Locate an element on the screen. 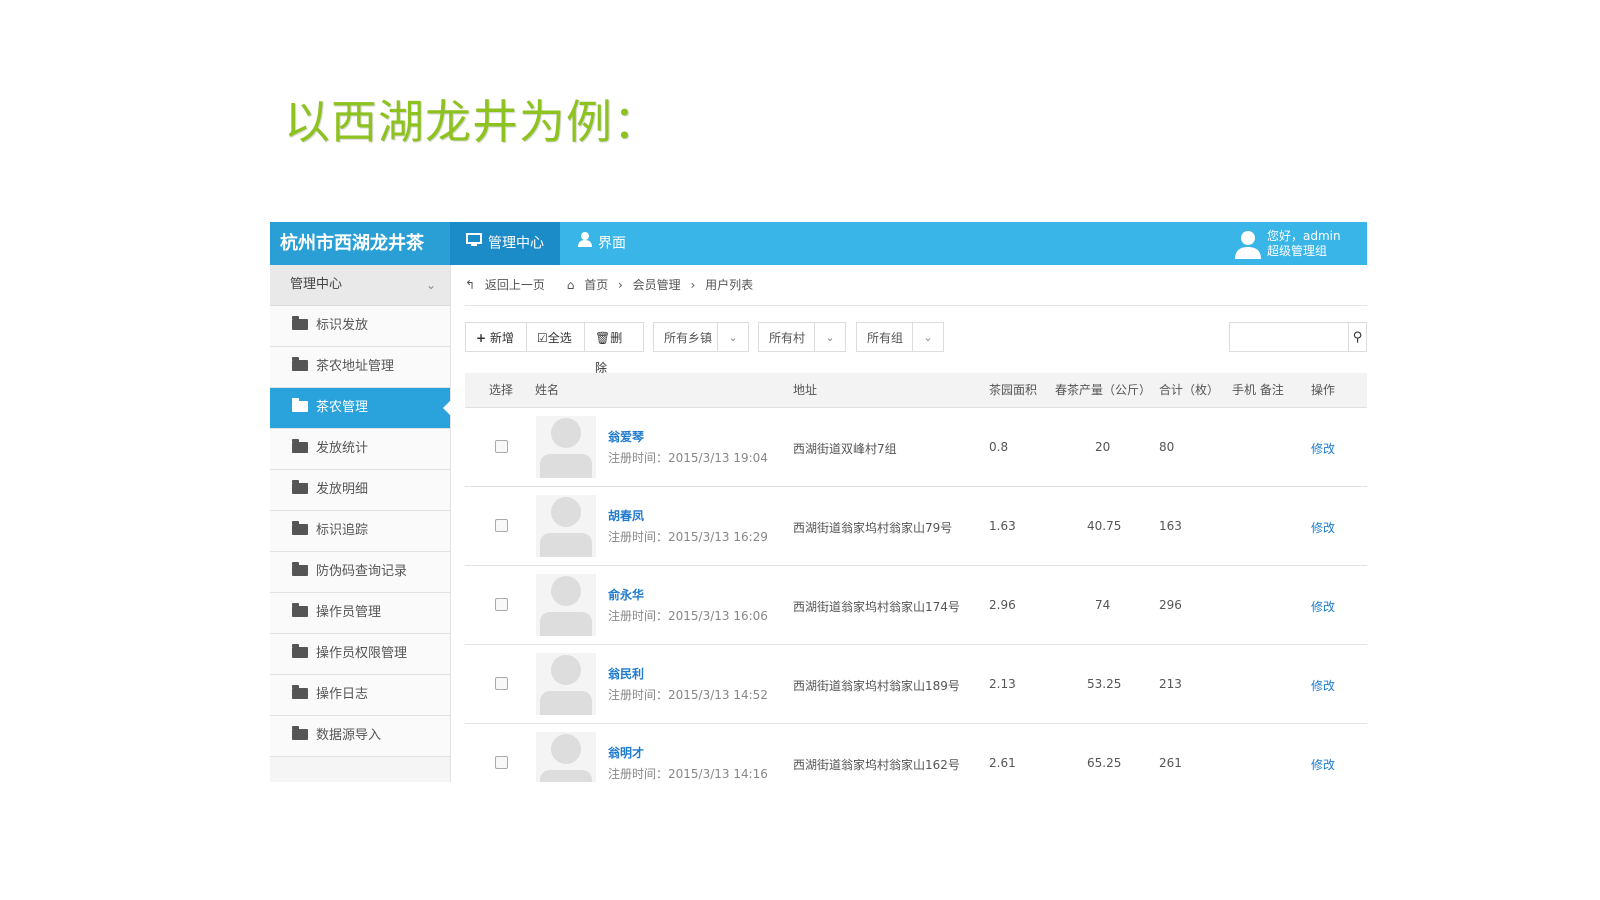 This screenshot has height=900, width=1600. sidebar-item-issue-stats: 发放统计 is located at coordinates (360, 449).